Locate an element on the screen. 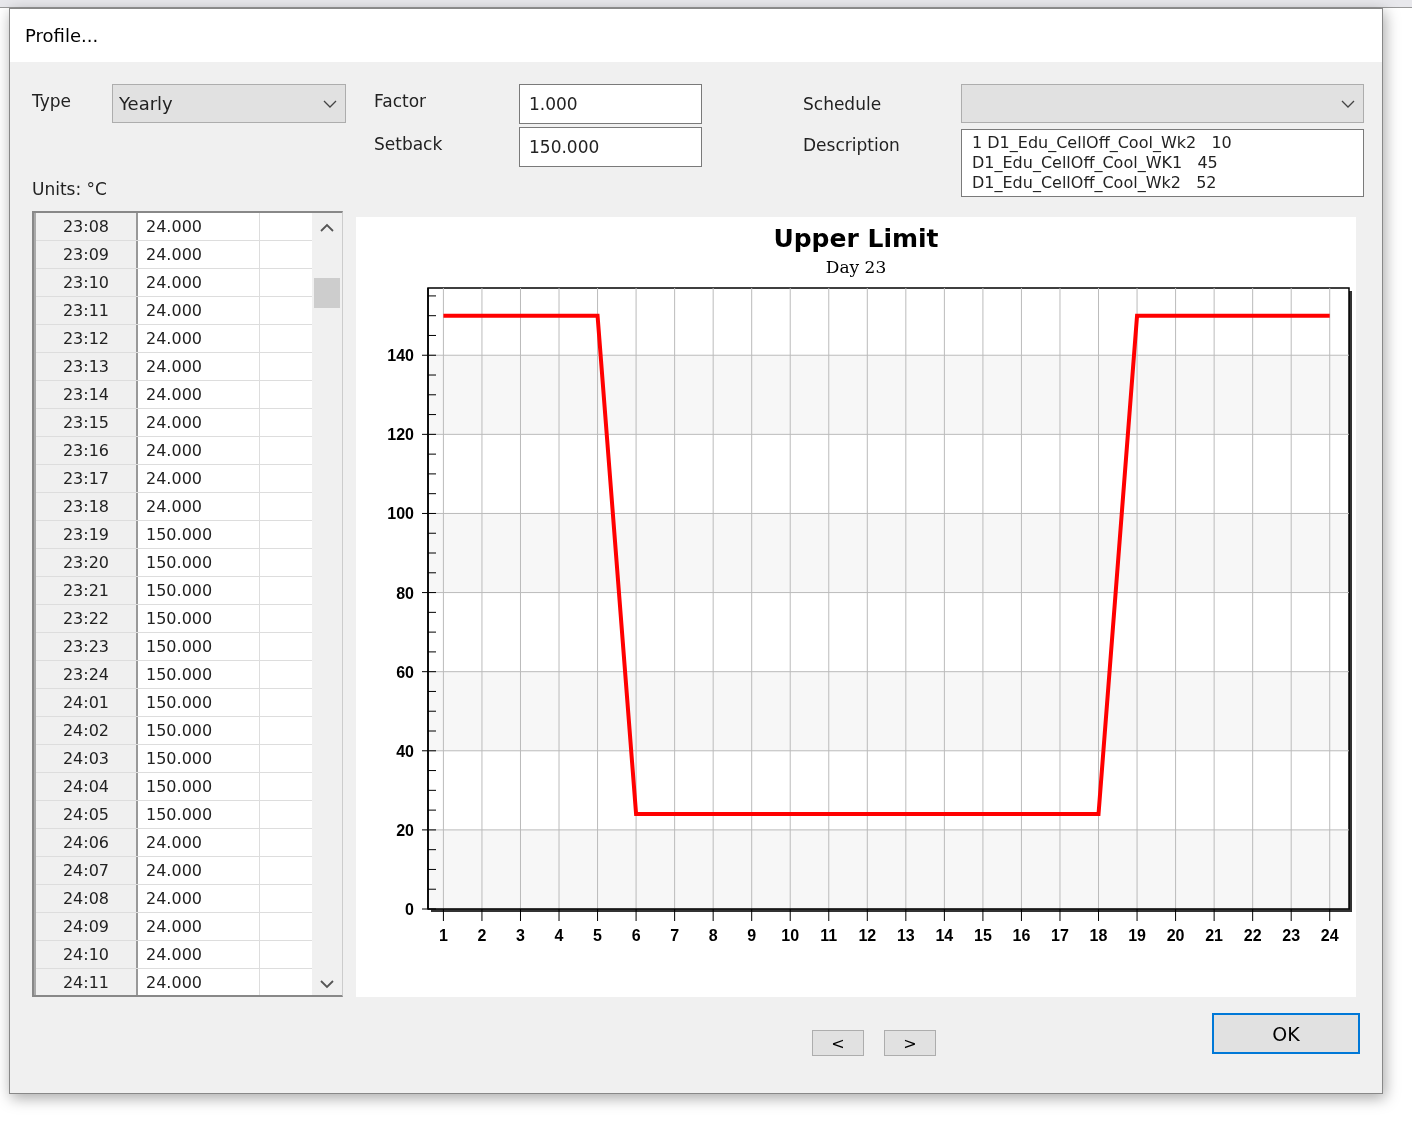 The image size is (1412, 1126). y-tick-label: 60 is located at coordinates (405, 672).